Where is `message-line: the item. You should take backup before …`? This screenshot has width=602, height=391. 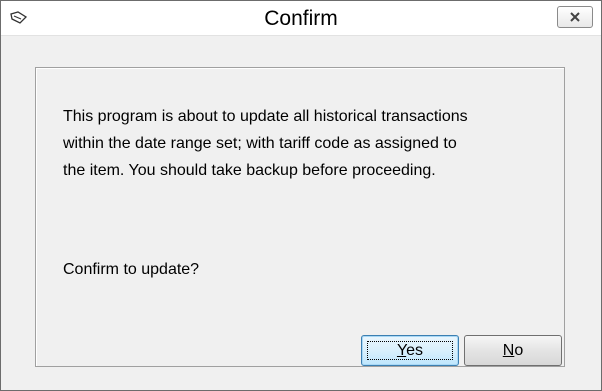 message-line: the item. You should take backup before … is located at coordinates (249, 170).